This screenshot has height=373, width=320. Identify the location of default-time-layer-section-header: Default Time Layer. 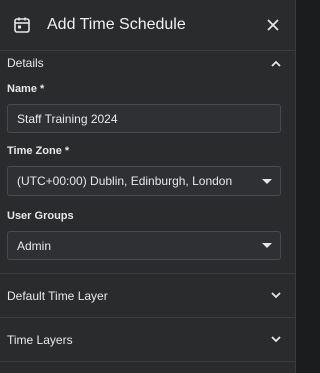
(147, 296).